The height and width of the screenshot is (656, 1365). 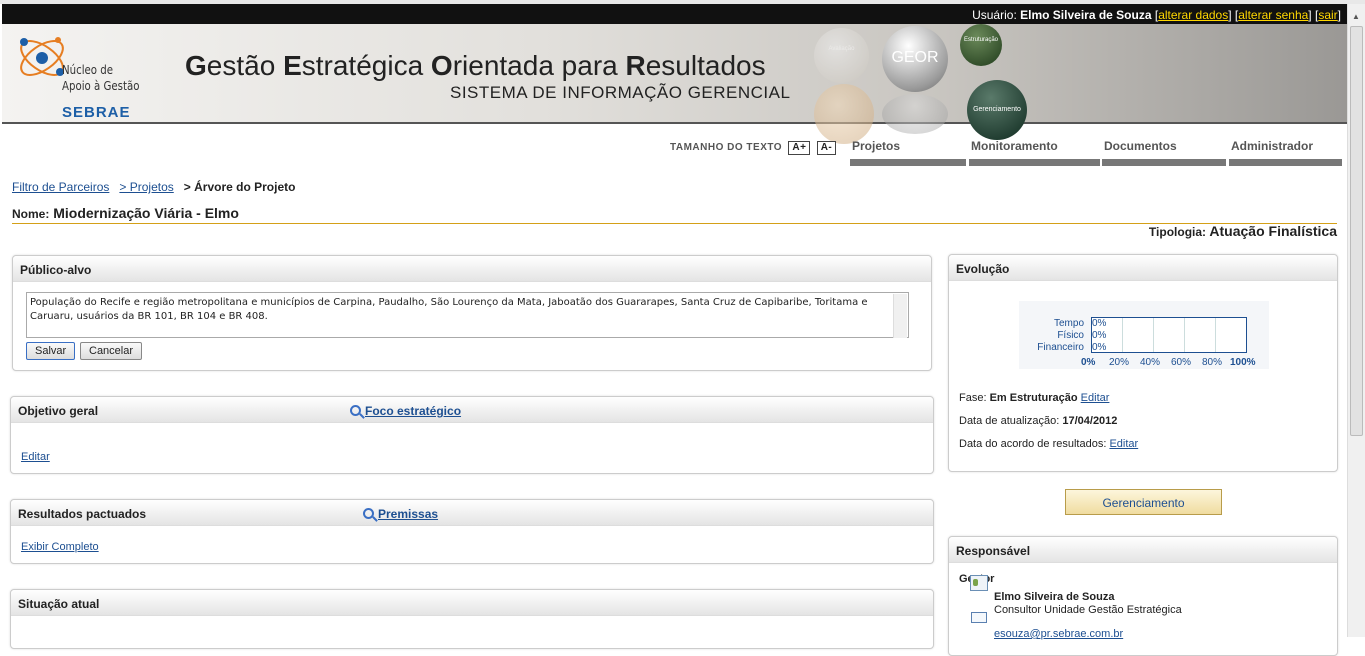 What do you see at coordinates (1049, 444) in the screenshot?
I see `acordo-info: Data do acordo de resultados: Editar` at bounding box center [1049, 444].